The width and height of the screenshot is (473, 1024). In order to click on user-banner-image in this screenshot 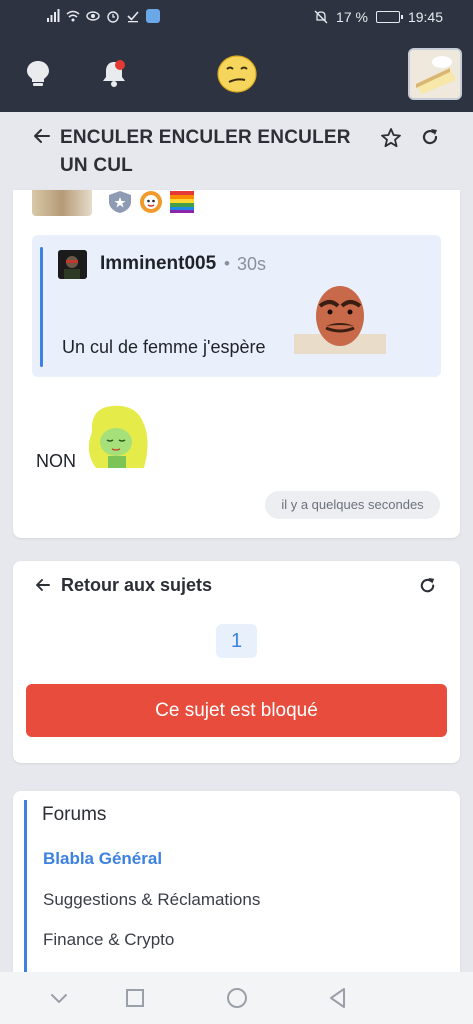, I will do `click(62, 203)`.